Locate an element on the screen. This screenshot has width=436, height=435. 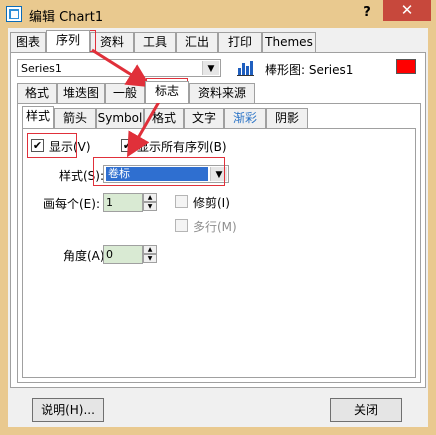
marks-tab-gradient: 渐彩 is located at coordinates (245, 118).